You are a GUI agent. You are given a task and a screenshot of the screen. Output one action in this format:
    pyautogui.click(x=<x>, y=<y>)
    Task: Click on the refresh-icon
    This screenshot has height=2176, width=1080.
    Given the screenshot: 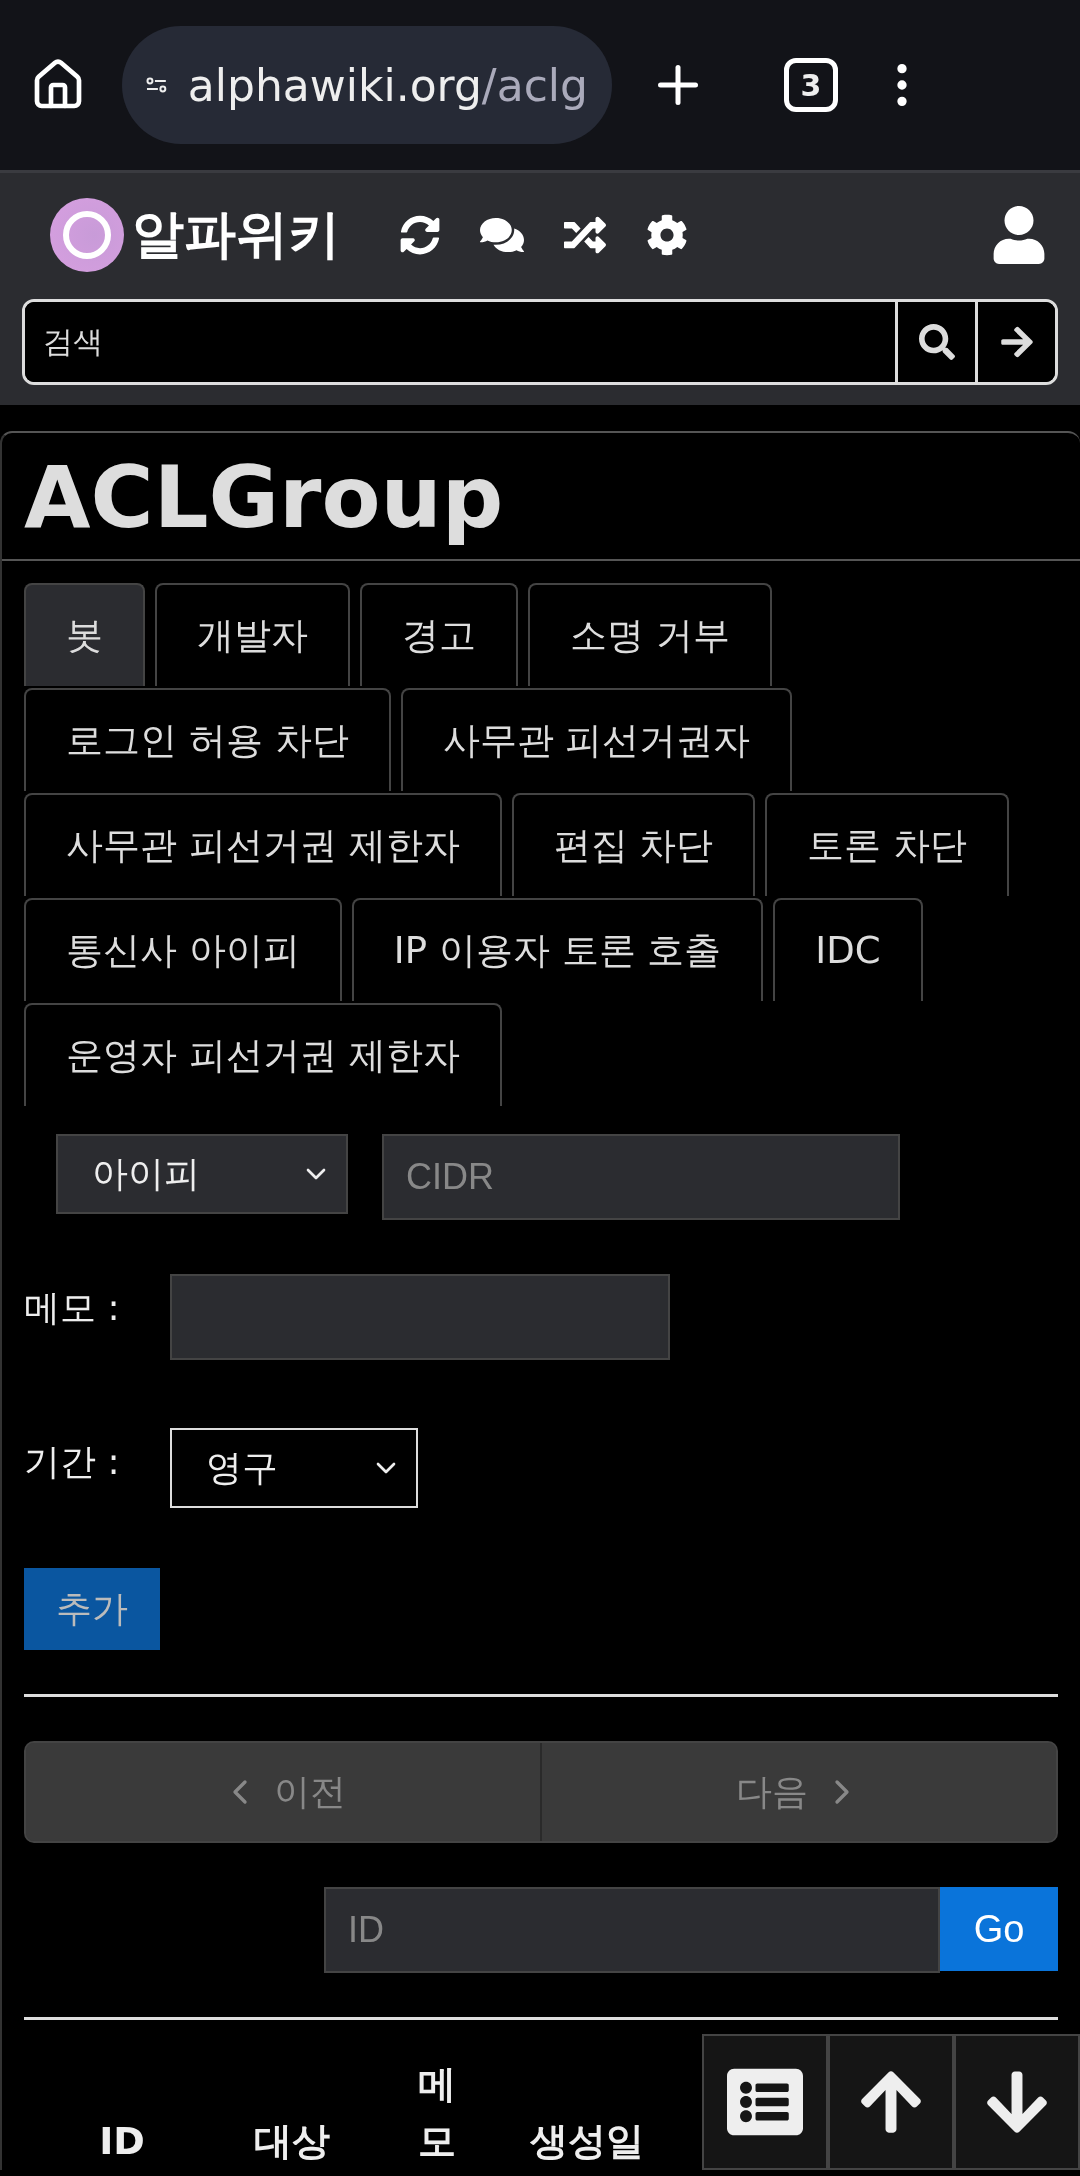 What is the action you would take?
    pyautogui.click(x=420, y=235)
    